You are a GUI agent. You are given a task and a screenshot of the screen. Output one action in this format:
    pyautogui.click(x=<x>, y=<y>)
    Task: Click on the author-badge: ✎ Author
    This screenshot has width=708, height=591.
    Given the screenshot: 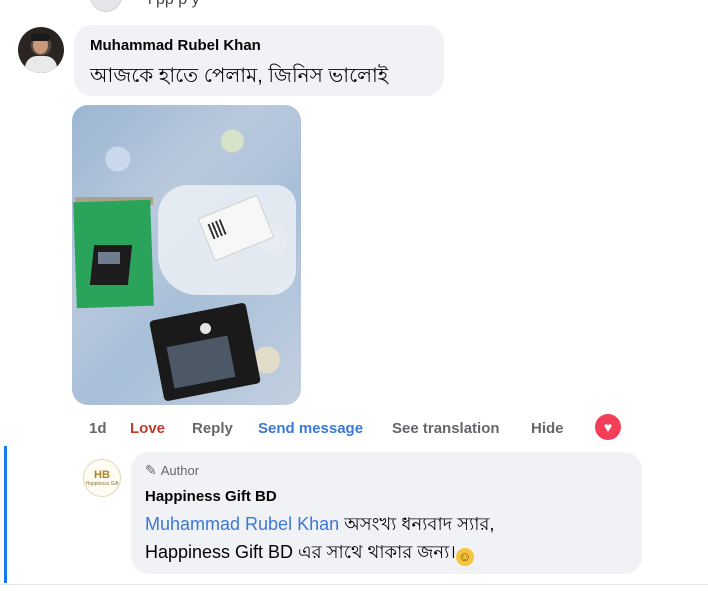 What is the action you would take?
    pyautogui.click(x=172, y=470)
    